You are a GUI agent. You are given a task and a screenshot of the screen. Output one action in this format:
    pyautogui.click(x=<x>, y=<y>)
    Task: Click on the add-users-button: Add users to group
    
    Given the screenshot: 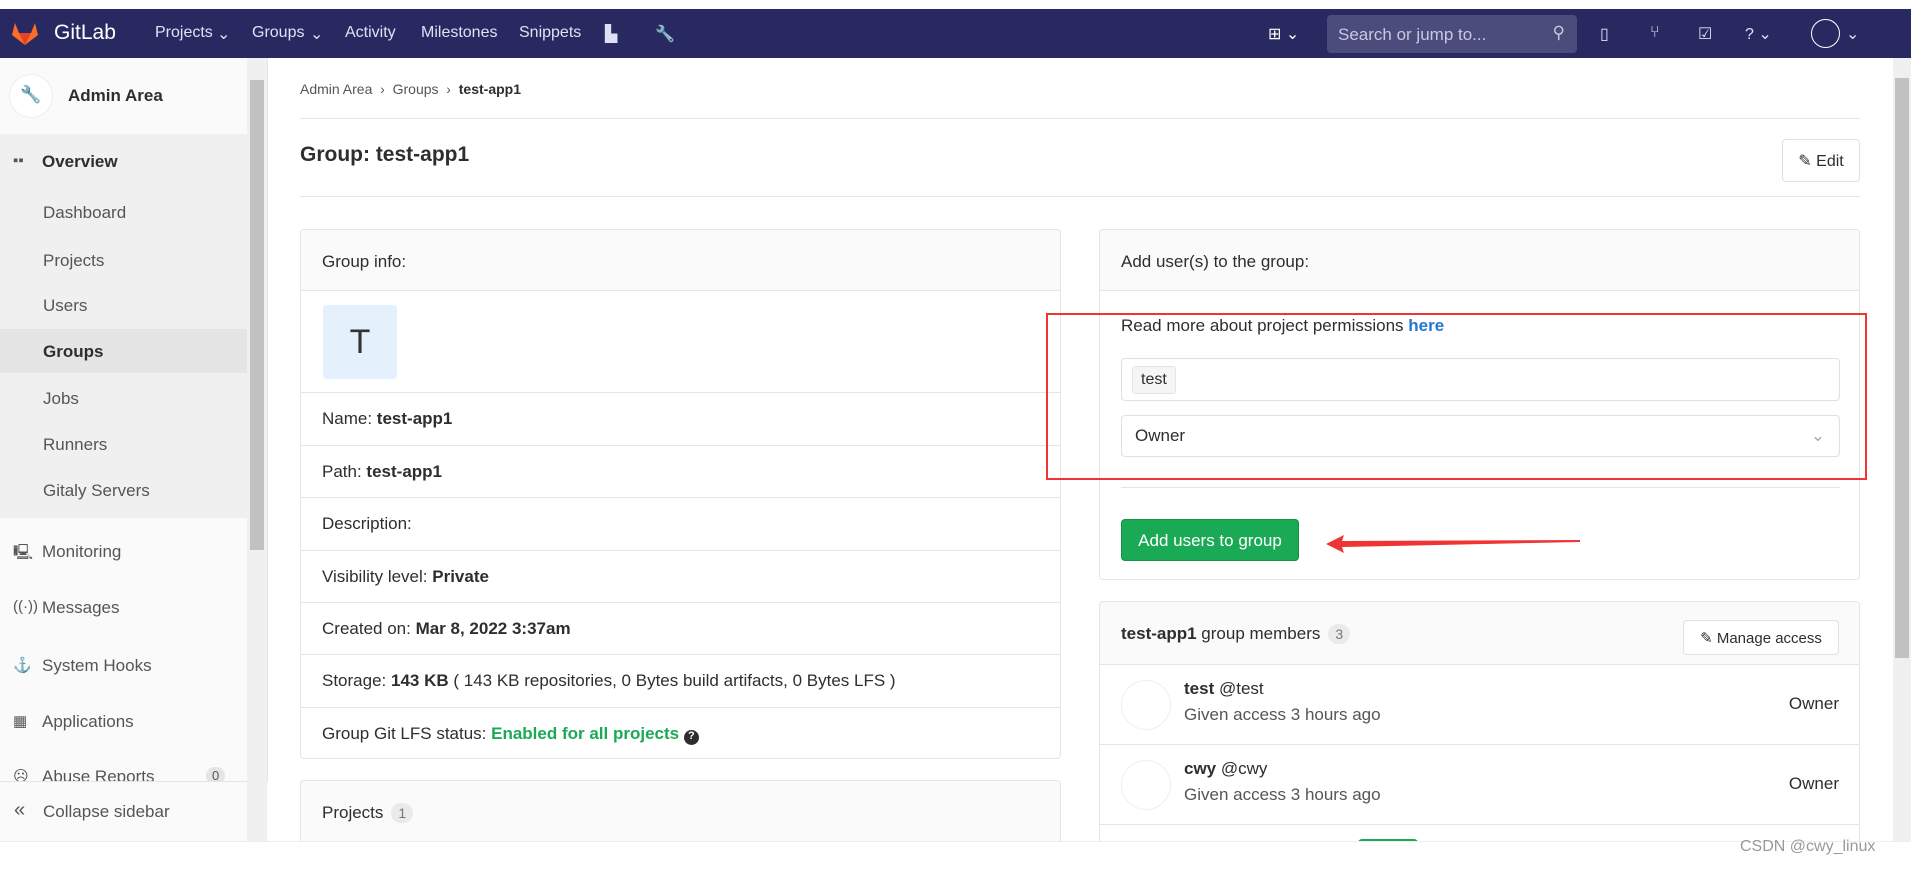 What is the action you would take?
    pyautogui.click(x=1210, y=540)
    